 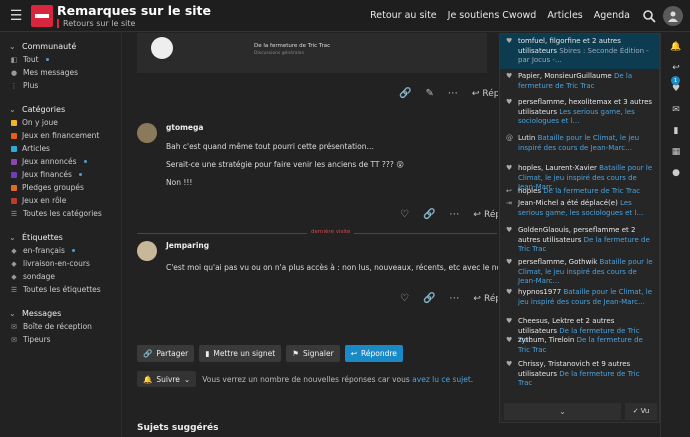 What do you see at coordinates (562, 411) in the screenshot?
I see `show-more-button: ⌄` at bounding box center [562, 411].